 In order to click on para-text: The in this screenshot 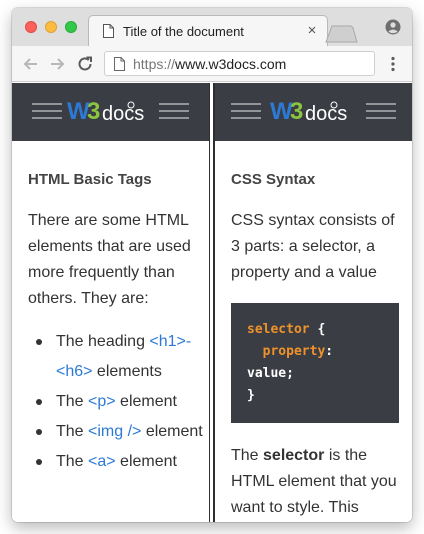, I will do `click(247, 455)`.